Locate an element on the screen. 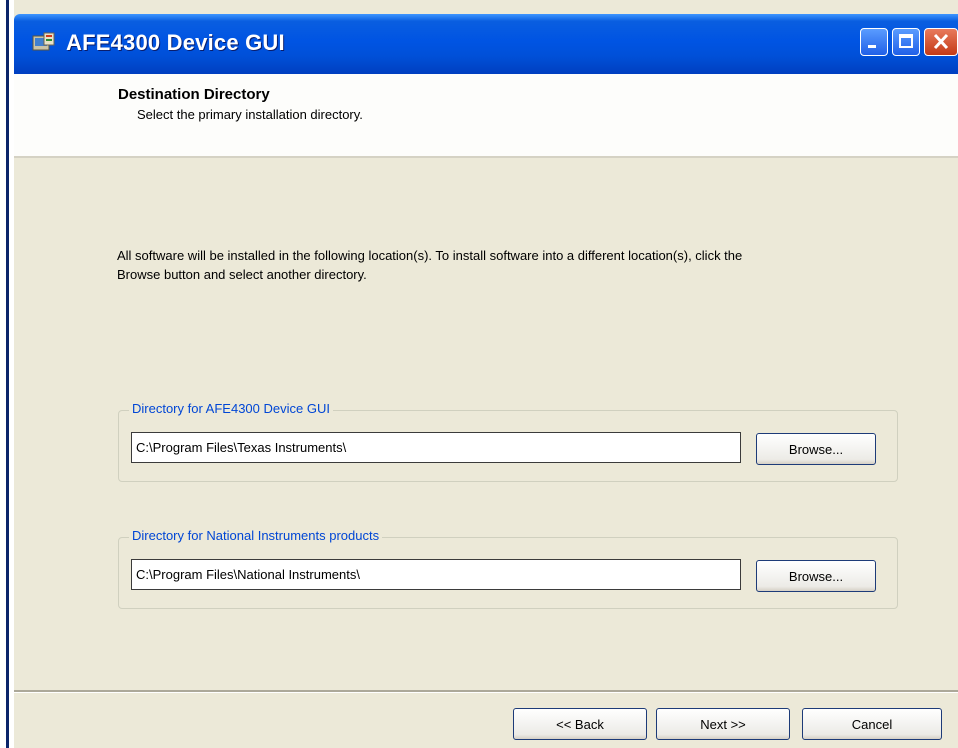 The height and width of the screenshot is (748, 958). minimize-button is located at coordinates (874, 42).